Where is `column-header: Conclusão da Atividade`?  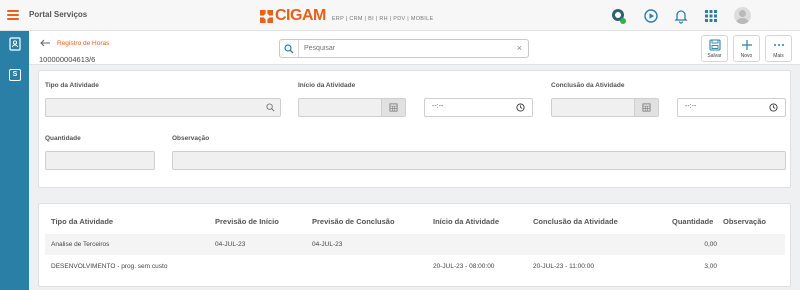 column-header: Conclusão da Atividade is located at coordinates (575, 221).